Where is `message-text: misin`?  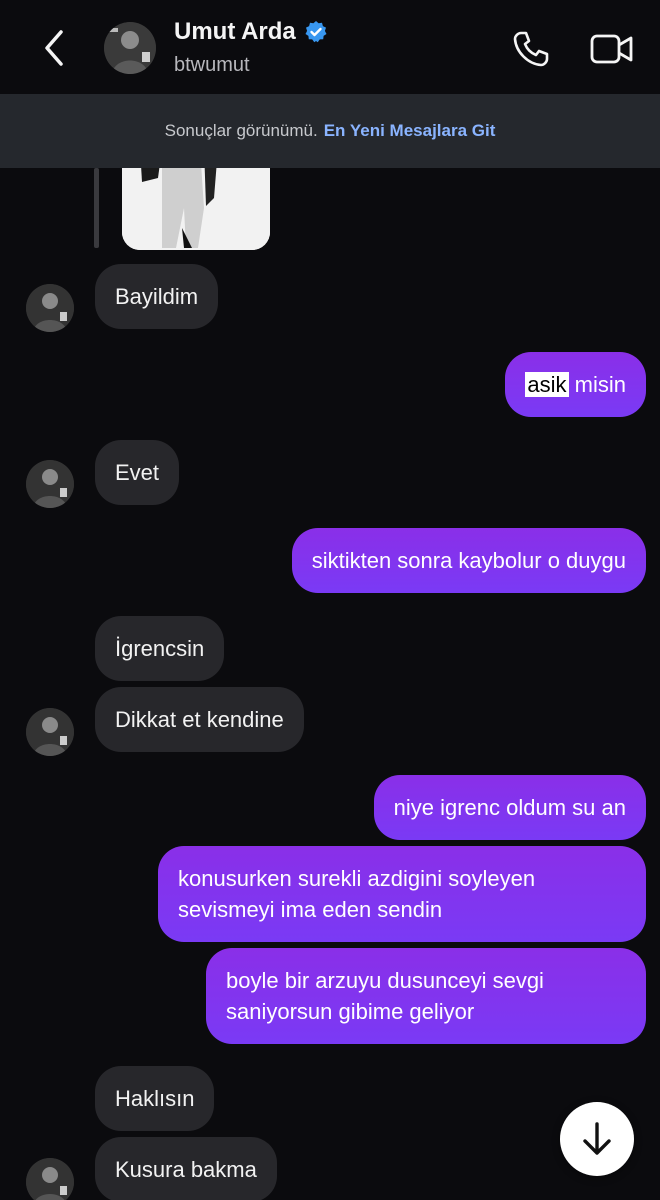
message-text: misin is located at coordinates (597, 384).